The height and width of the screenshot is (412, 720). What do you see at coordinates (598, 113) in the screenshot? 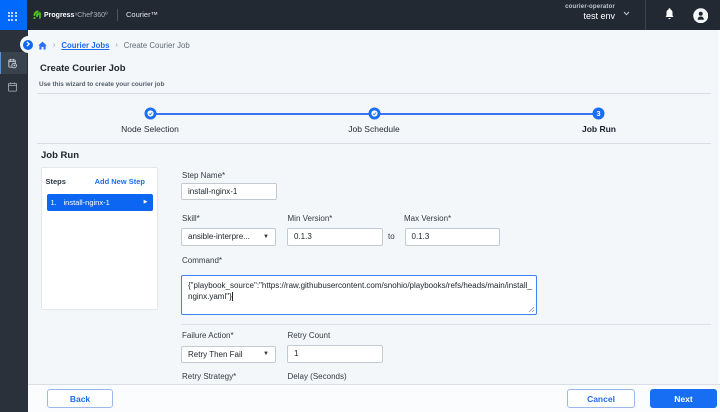
I see `svg-text: 3` at bounding box center [598, 113].